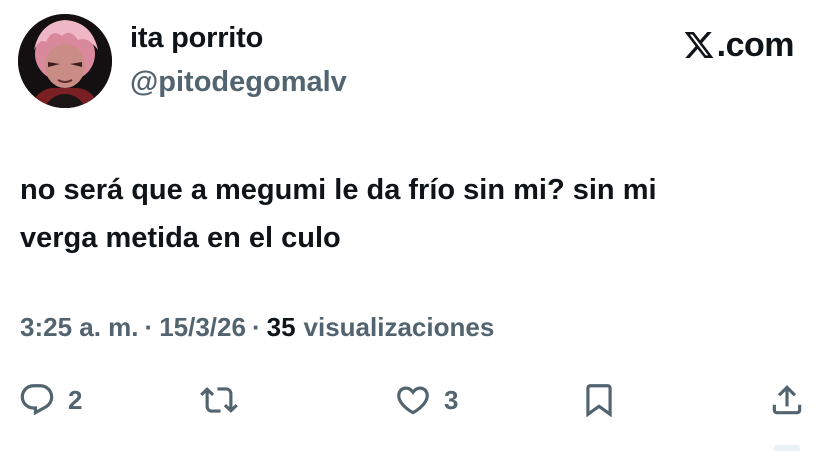 This screenshot has height=451, width=828. I want to click on reply-button: 2, so click(50, 400).